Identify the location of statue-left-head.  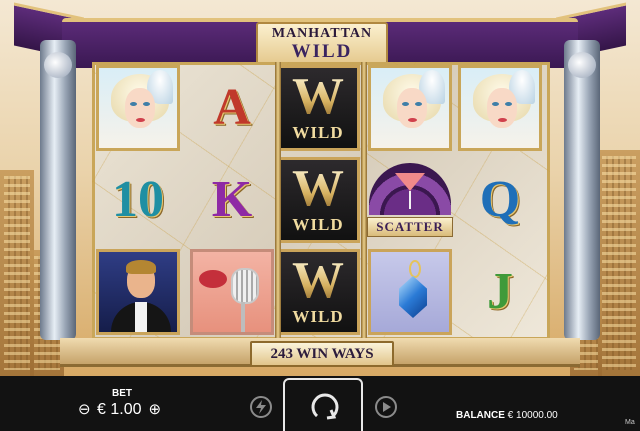
(58, 65).